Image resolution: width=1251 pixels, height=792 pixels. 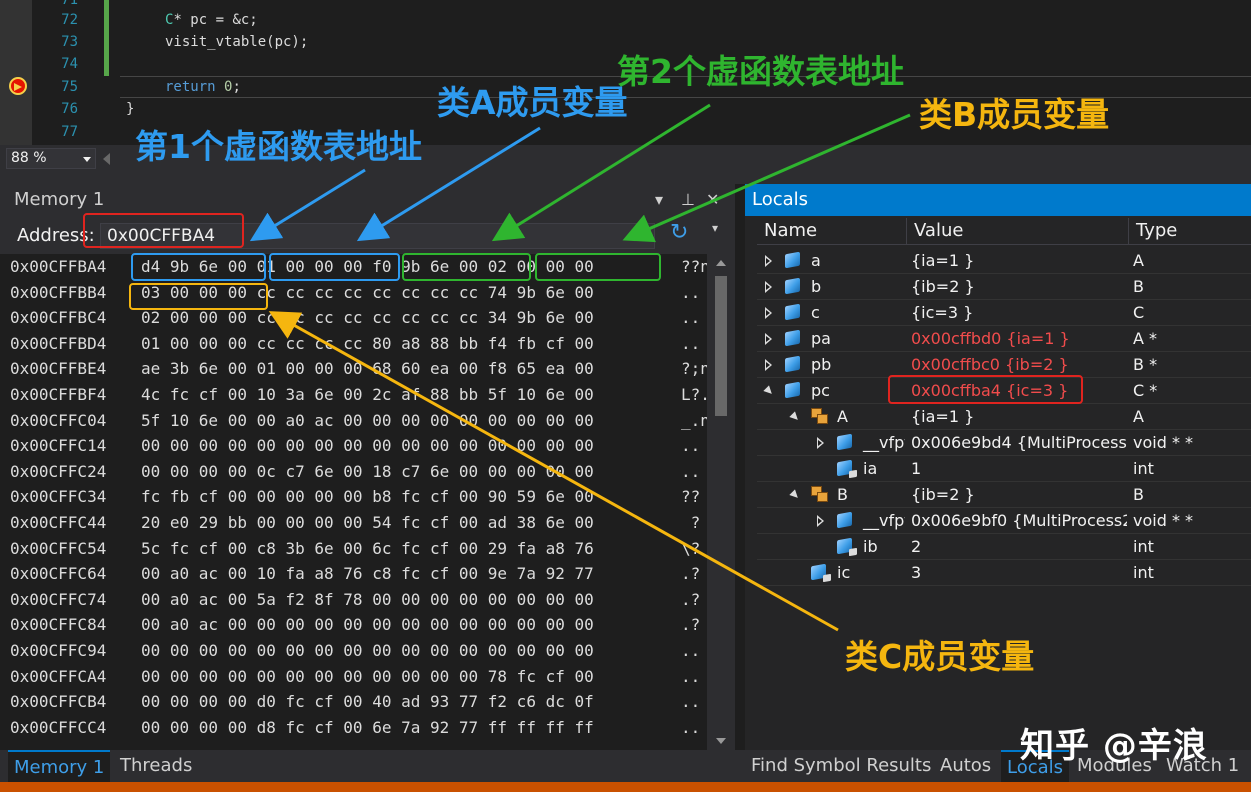 I want to click on memory-scrollbar, so click(x=721, y=502).